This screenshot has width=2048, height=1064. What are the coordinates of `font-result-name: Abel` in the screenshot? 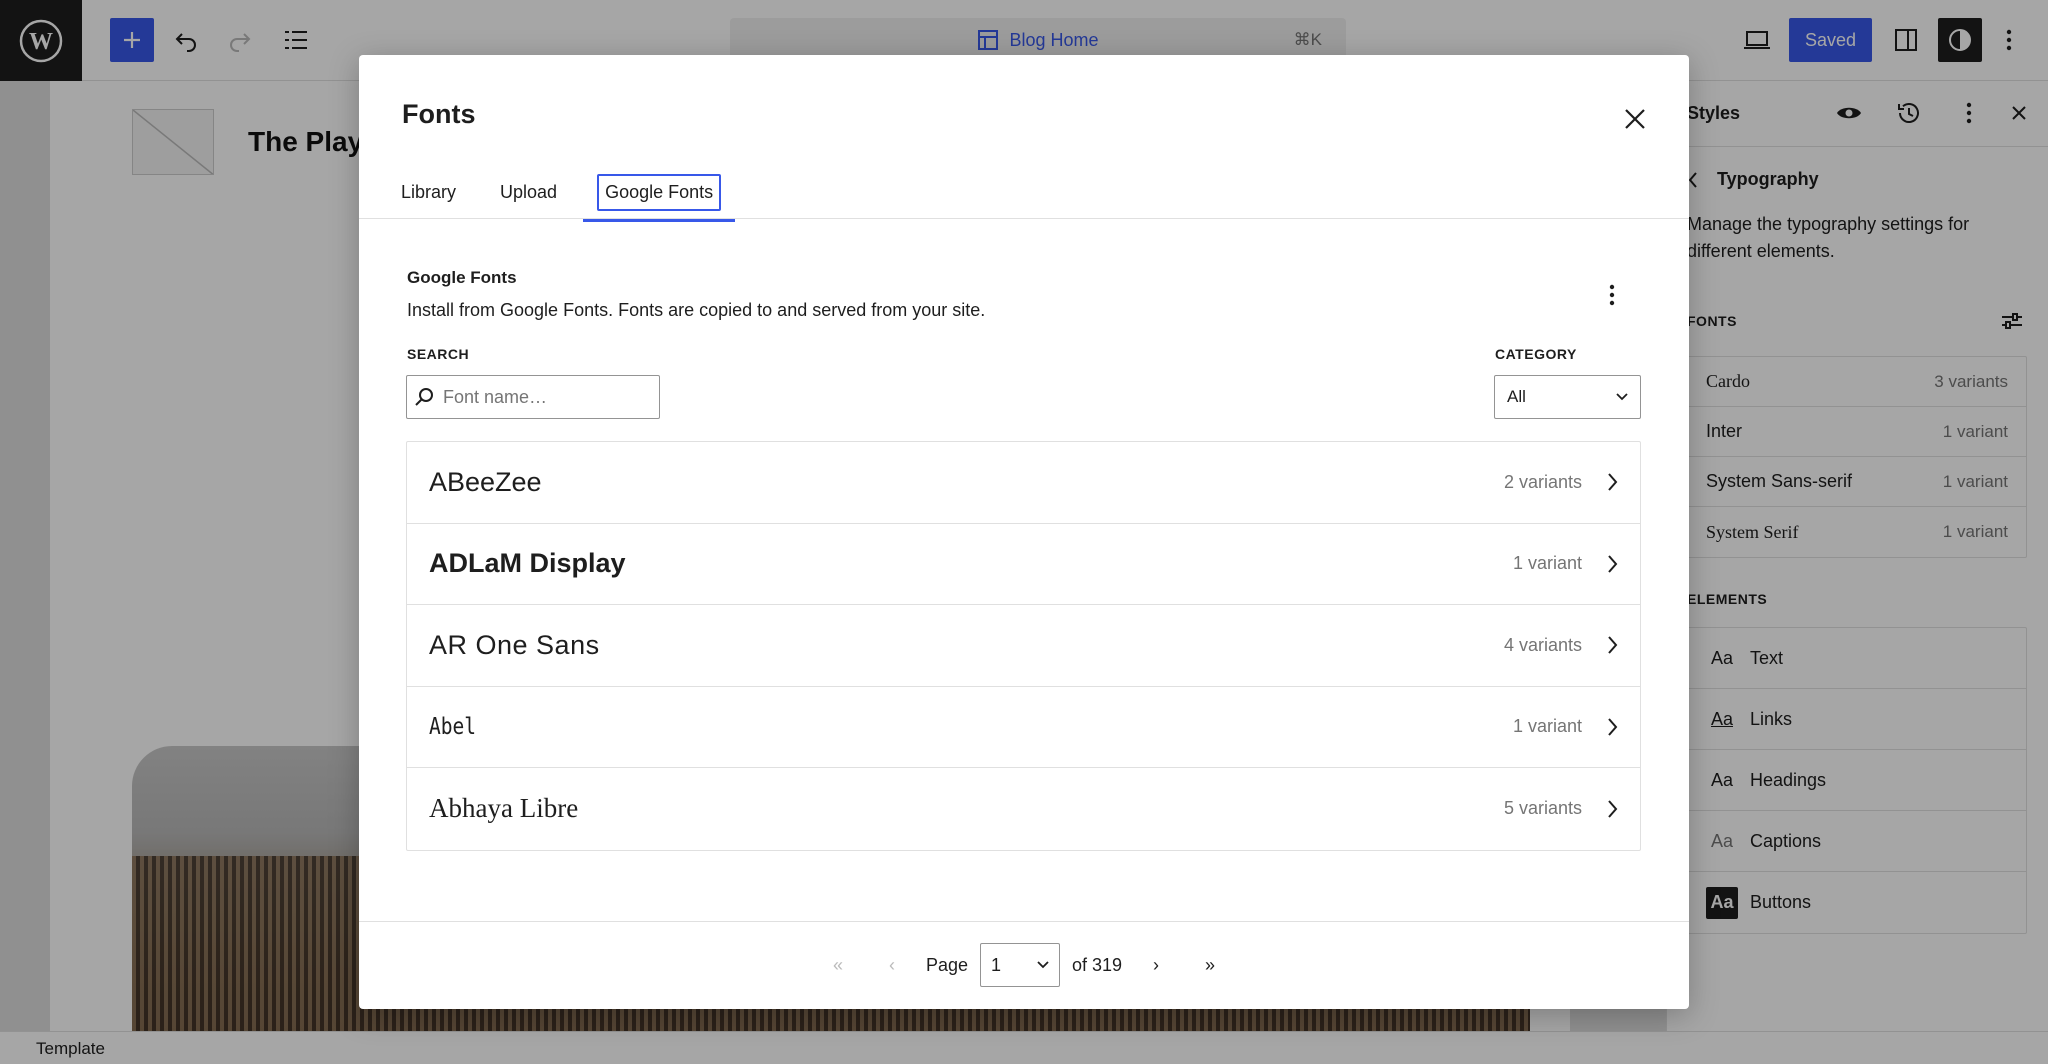 It's located at (453, 726).